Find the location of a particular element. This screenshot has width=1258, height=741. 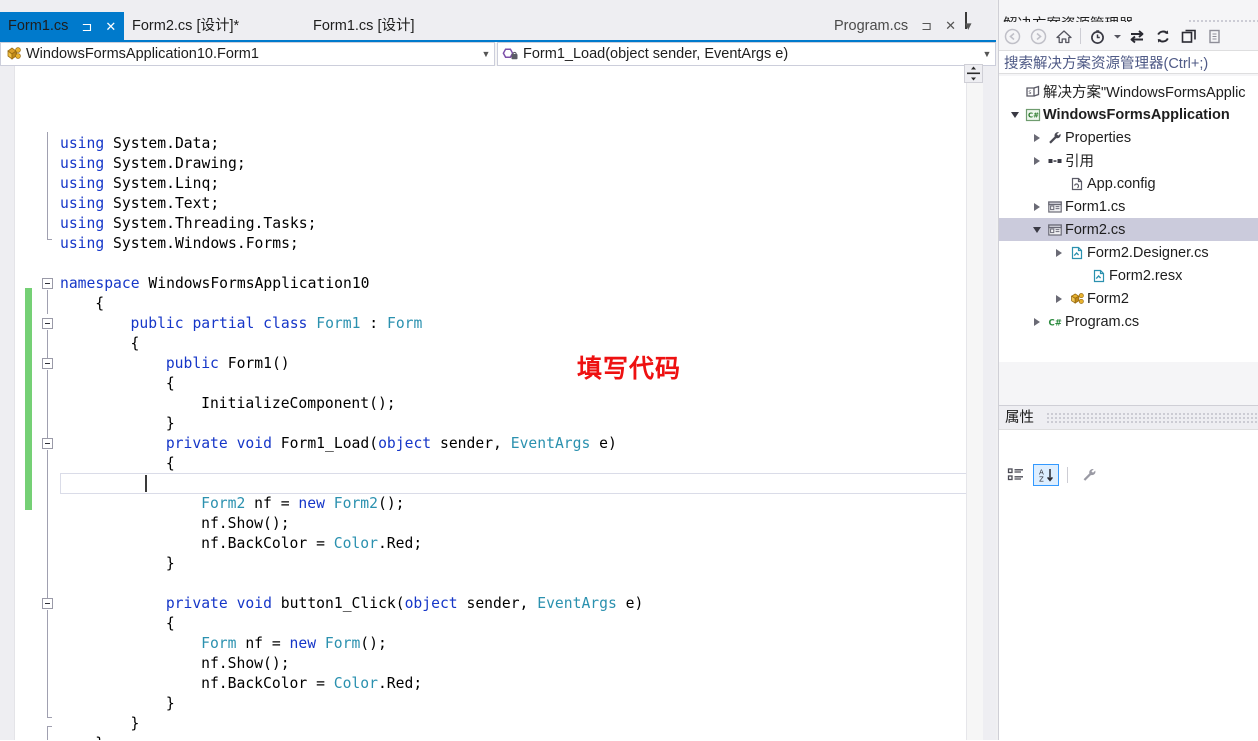

svg-text: Z is located at coordinates (1041, 480).